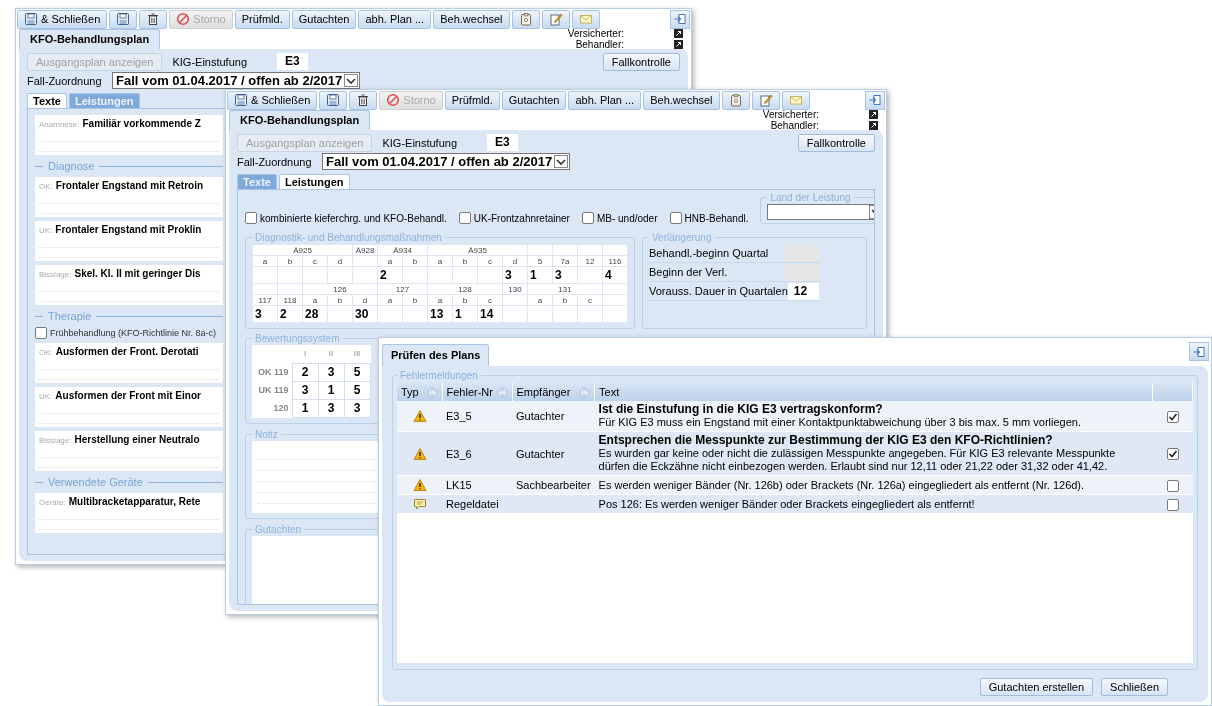  What do you see at coordinates (857, 460) in the screenshot?
I see `message-text: Es wurden gar keine oder nicht die zulässigen Messpunkte angegeben. Für KIG E3 relevante Messpunkte dürfen die Eckzähne nicht einbezogen werden. Erlaubt sind nur 12,11 oder 21,22 oder 31,32 oder 41,42.` at bounding box center [857, 460].